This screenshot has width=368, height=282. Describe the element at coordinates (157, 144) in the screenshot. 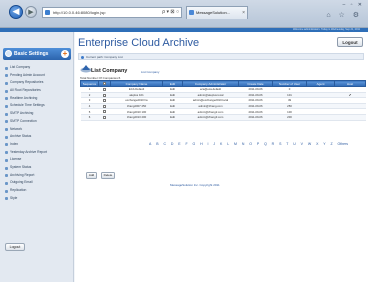

I see `alpha-link: B` at that location.